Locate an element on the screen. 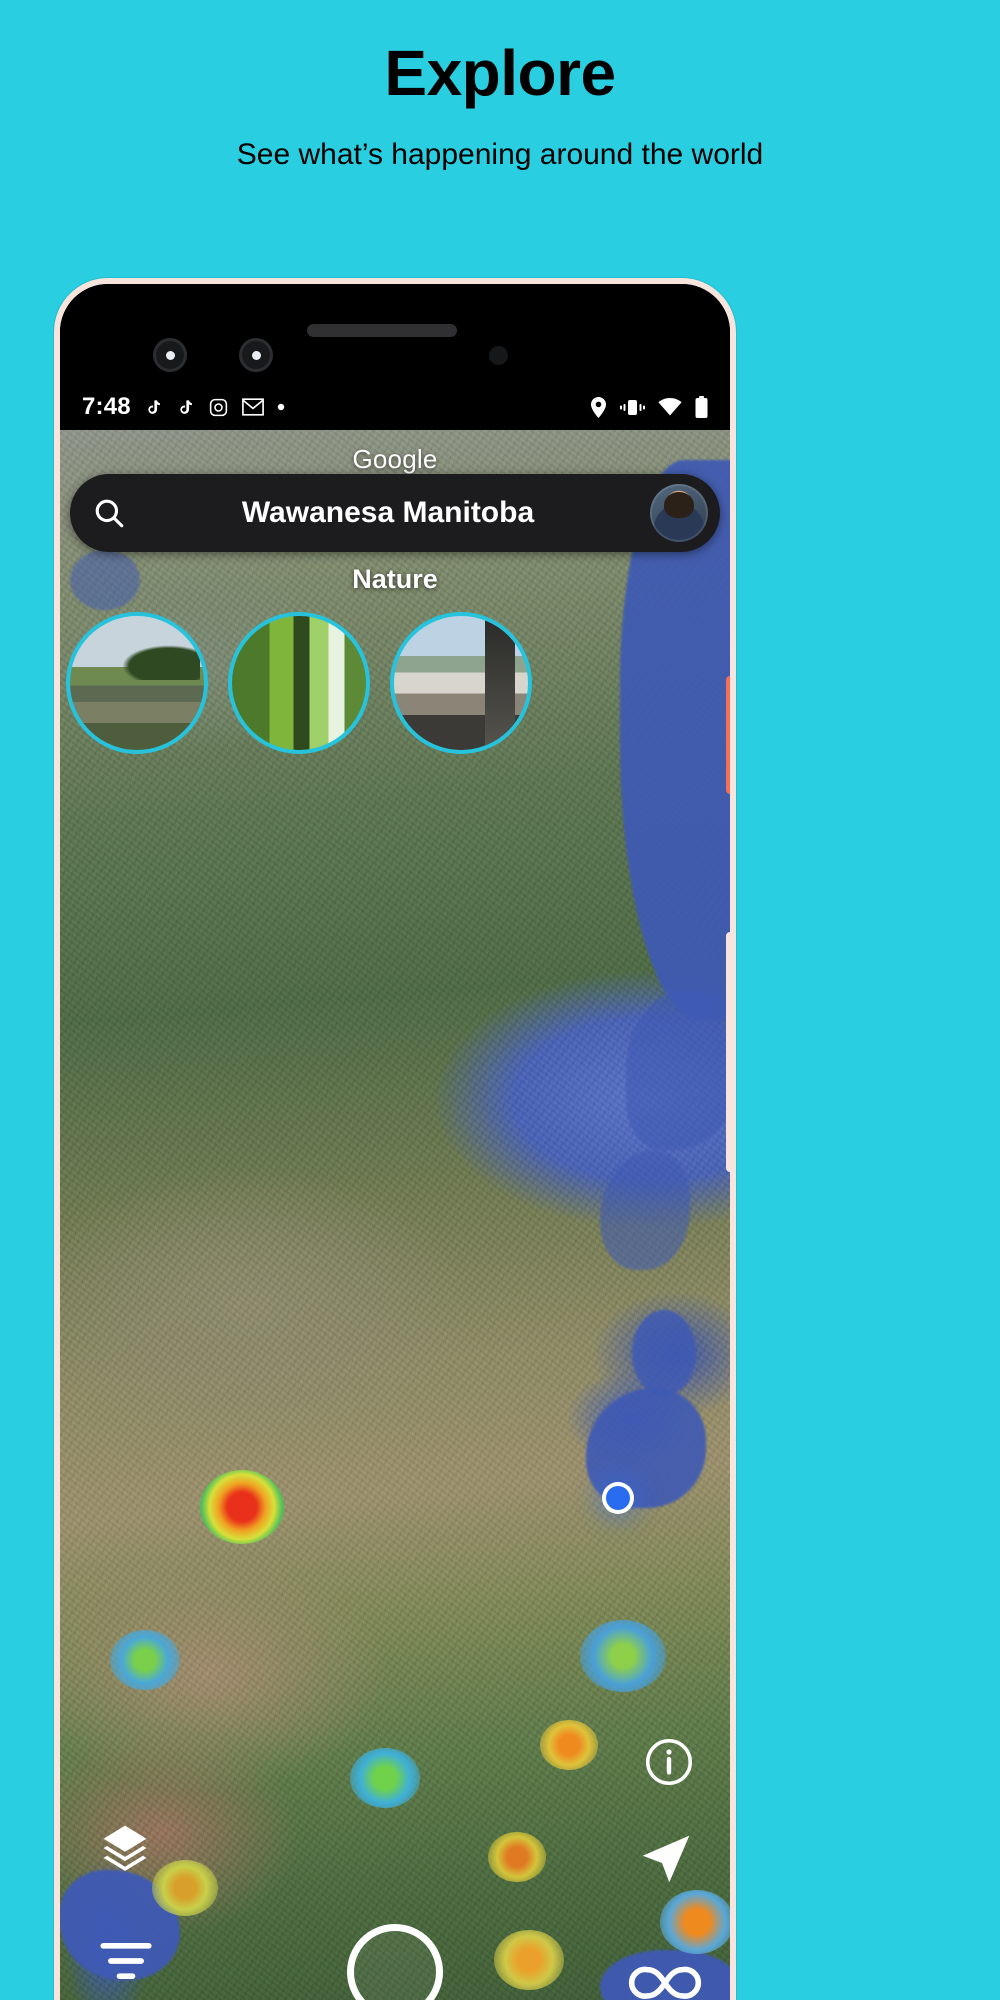  status-time: 7:48 is located at coordinates (106, 406).